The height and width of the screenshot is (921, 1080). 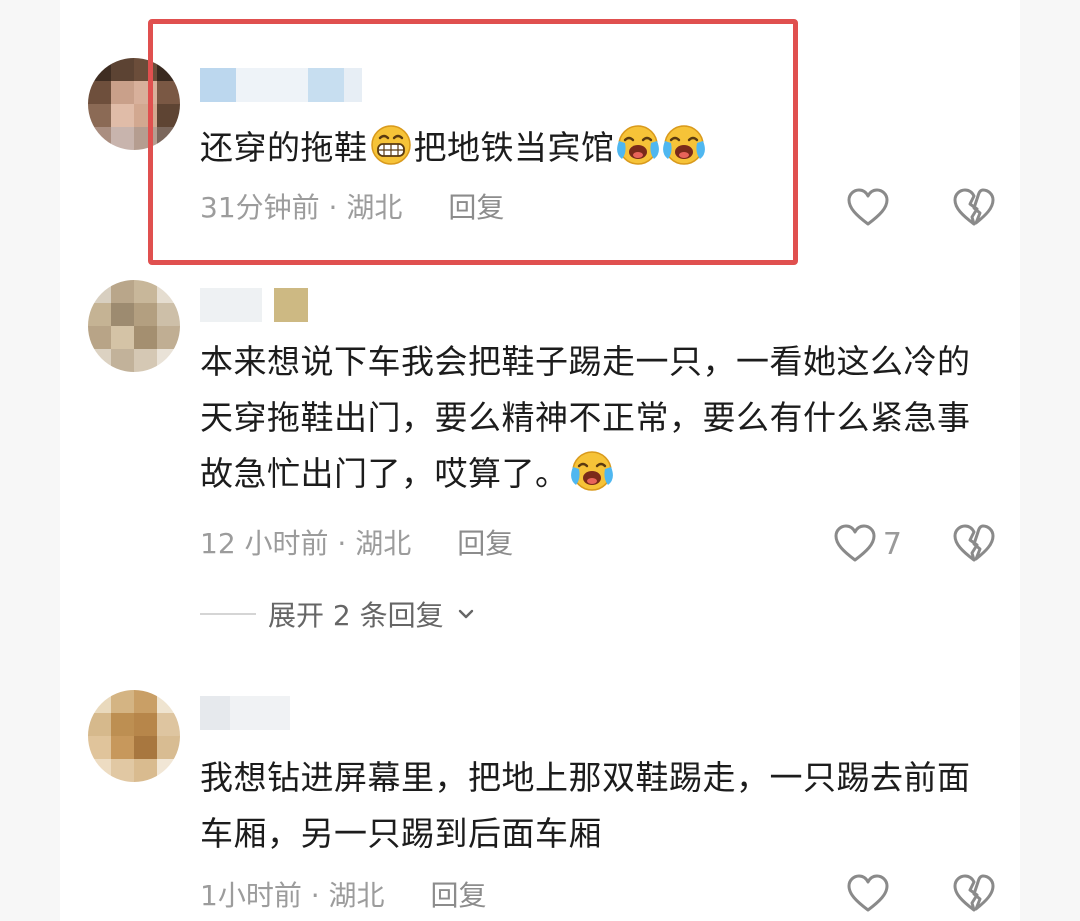 What do you see at coordinates (585, 805) in the screenshot?
I see `comment-text-part: 我想钻进屏幕里，把地上那双鞋踢走，一只踢去前面车厢，另一只踢到后面车厢` at bounding box center [585, 805].